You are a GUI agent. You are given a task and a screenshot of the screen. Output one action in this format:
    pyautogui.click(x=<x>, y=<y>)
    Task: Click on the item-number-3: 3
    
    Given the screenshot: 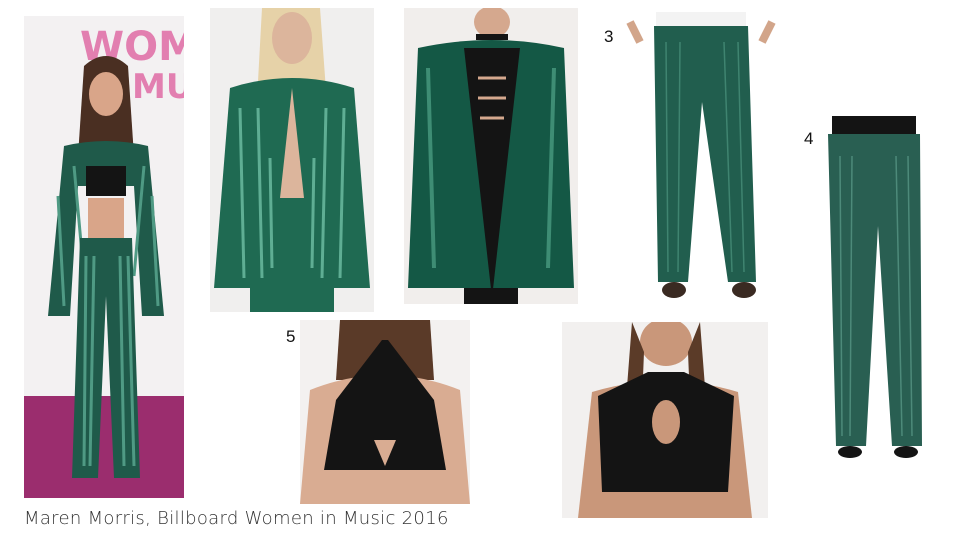 What is the action you would take?
    pyautogui.click(x=609, y=36)
    